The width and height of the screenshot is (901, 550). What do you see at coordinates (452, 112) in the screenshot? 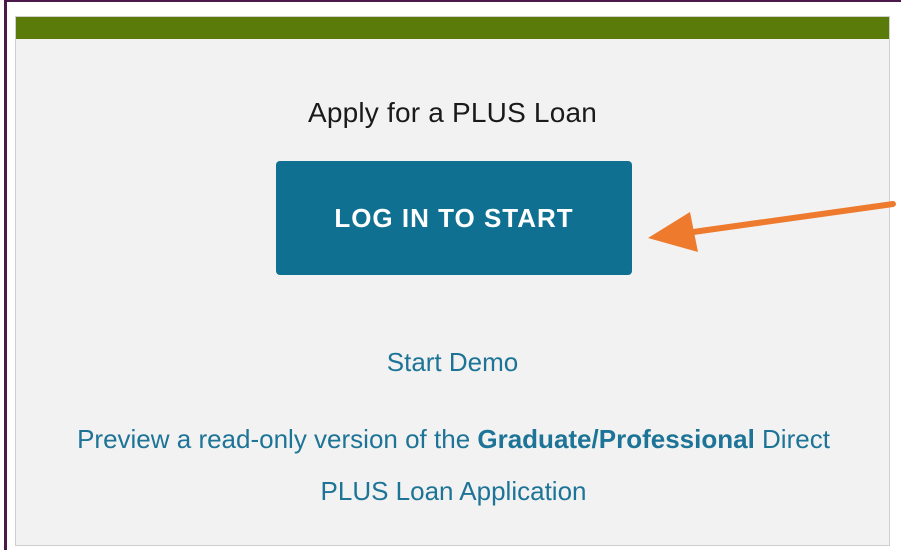
I see `panel-heading: Apply for a PLUS Loan` at bounding box center [452, 112].